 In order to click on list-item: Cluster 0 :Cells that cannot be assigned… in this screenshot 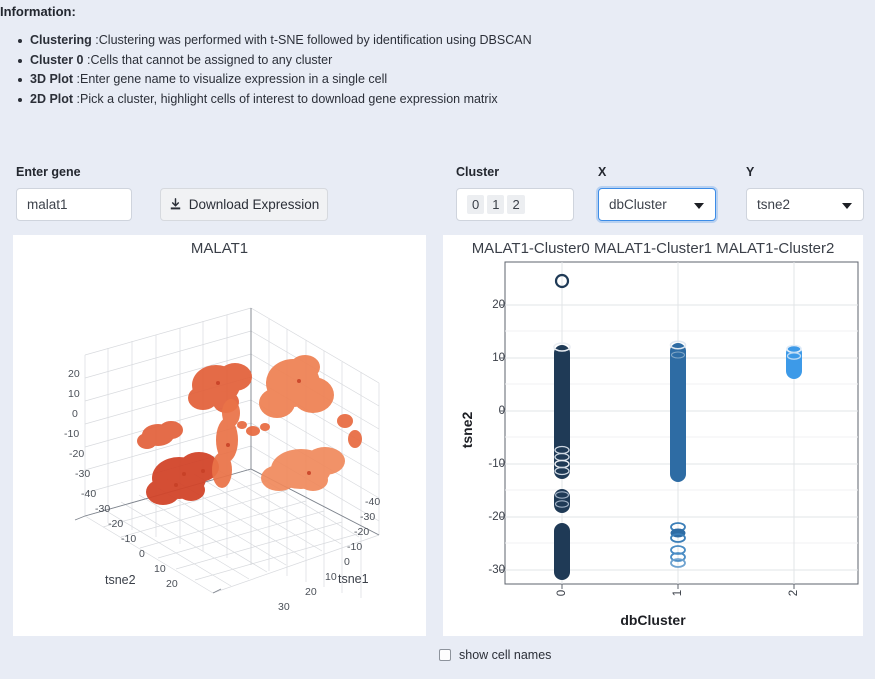, I will do `click(275, 61)`.